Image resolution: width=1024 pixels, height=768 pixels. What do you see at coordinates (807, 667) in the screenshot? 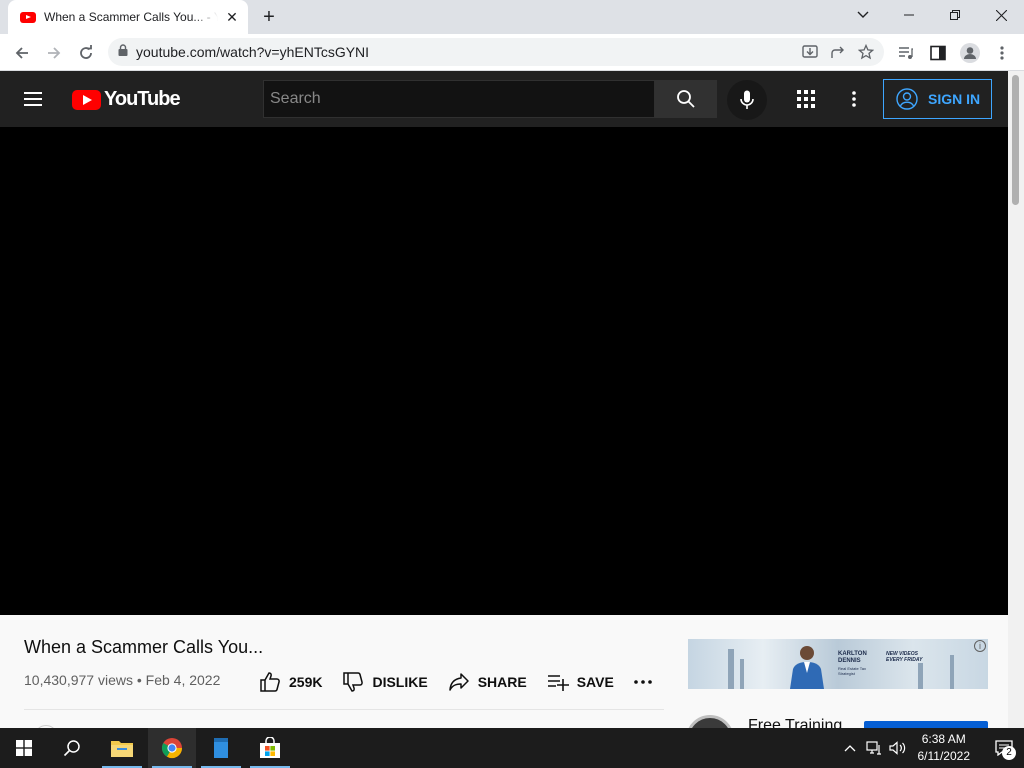
I see `ad-person-image` at bounding box center [807, 667].